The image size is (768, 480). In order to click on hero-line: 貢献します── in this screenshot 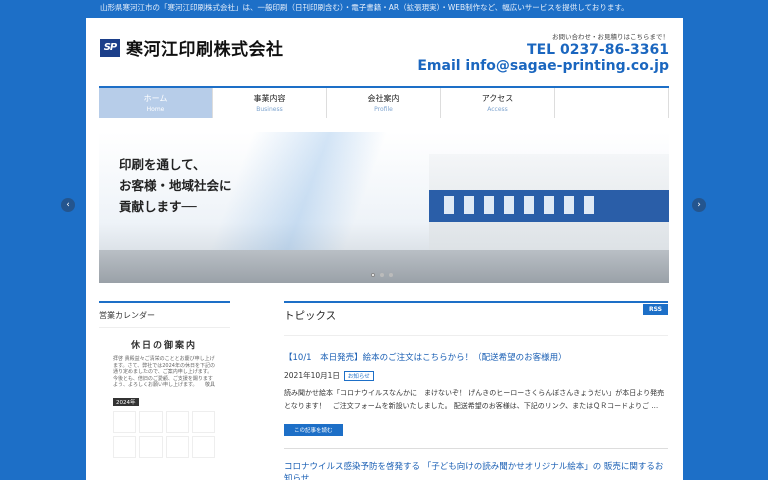, I will do `click(158, 206)`.